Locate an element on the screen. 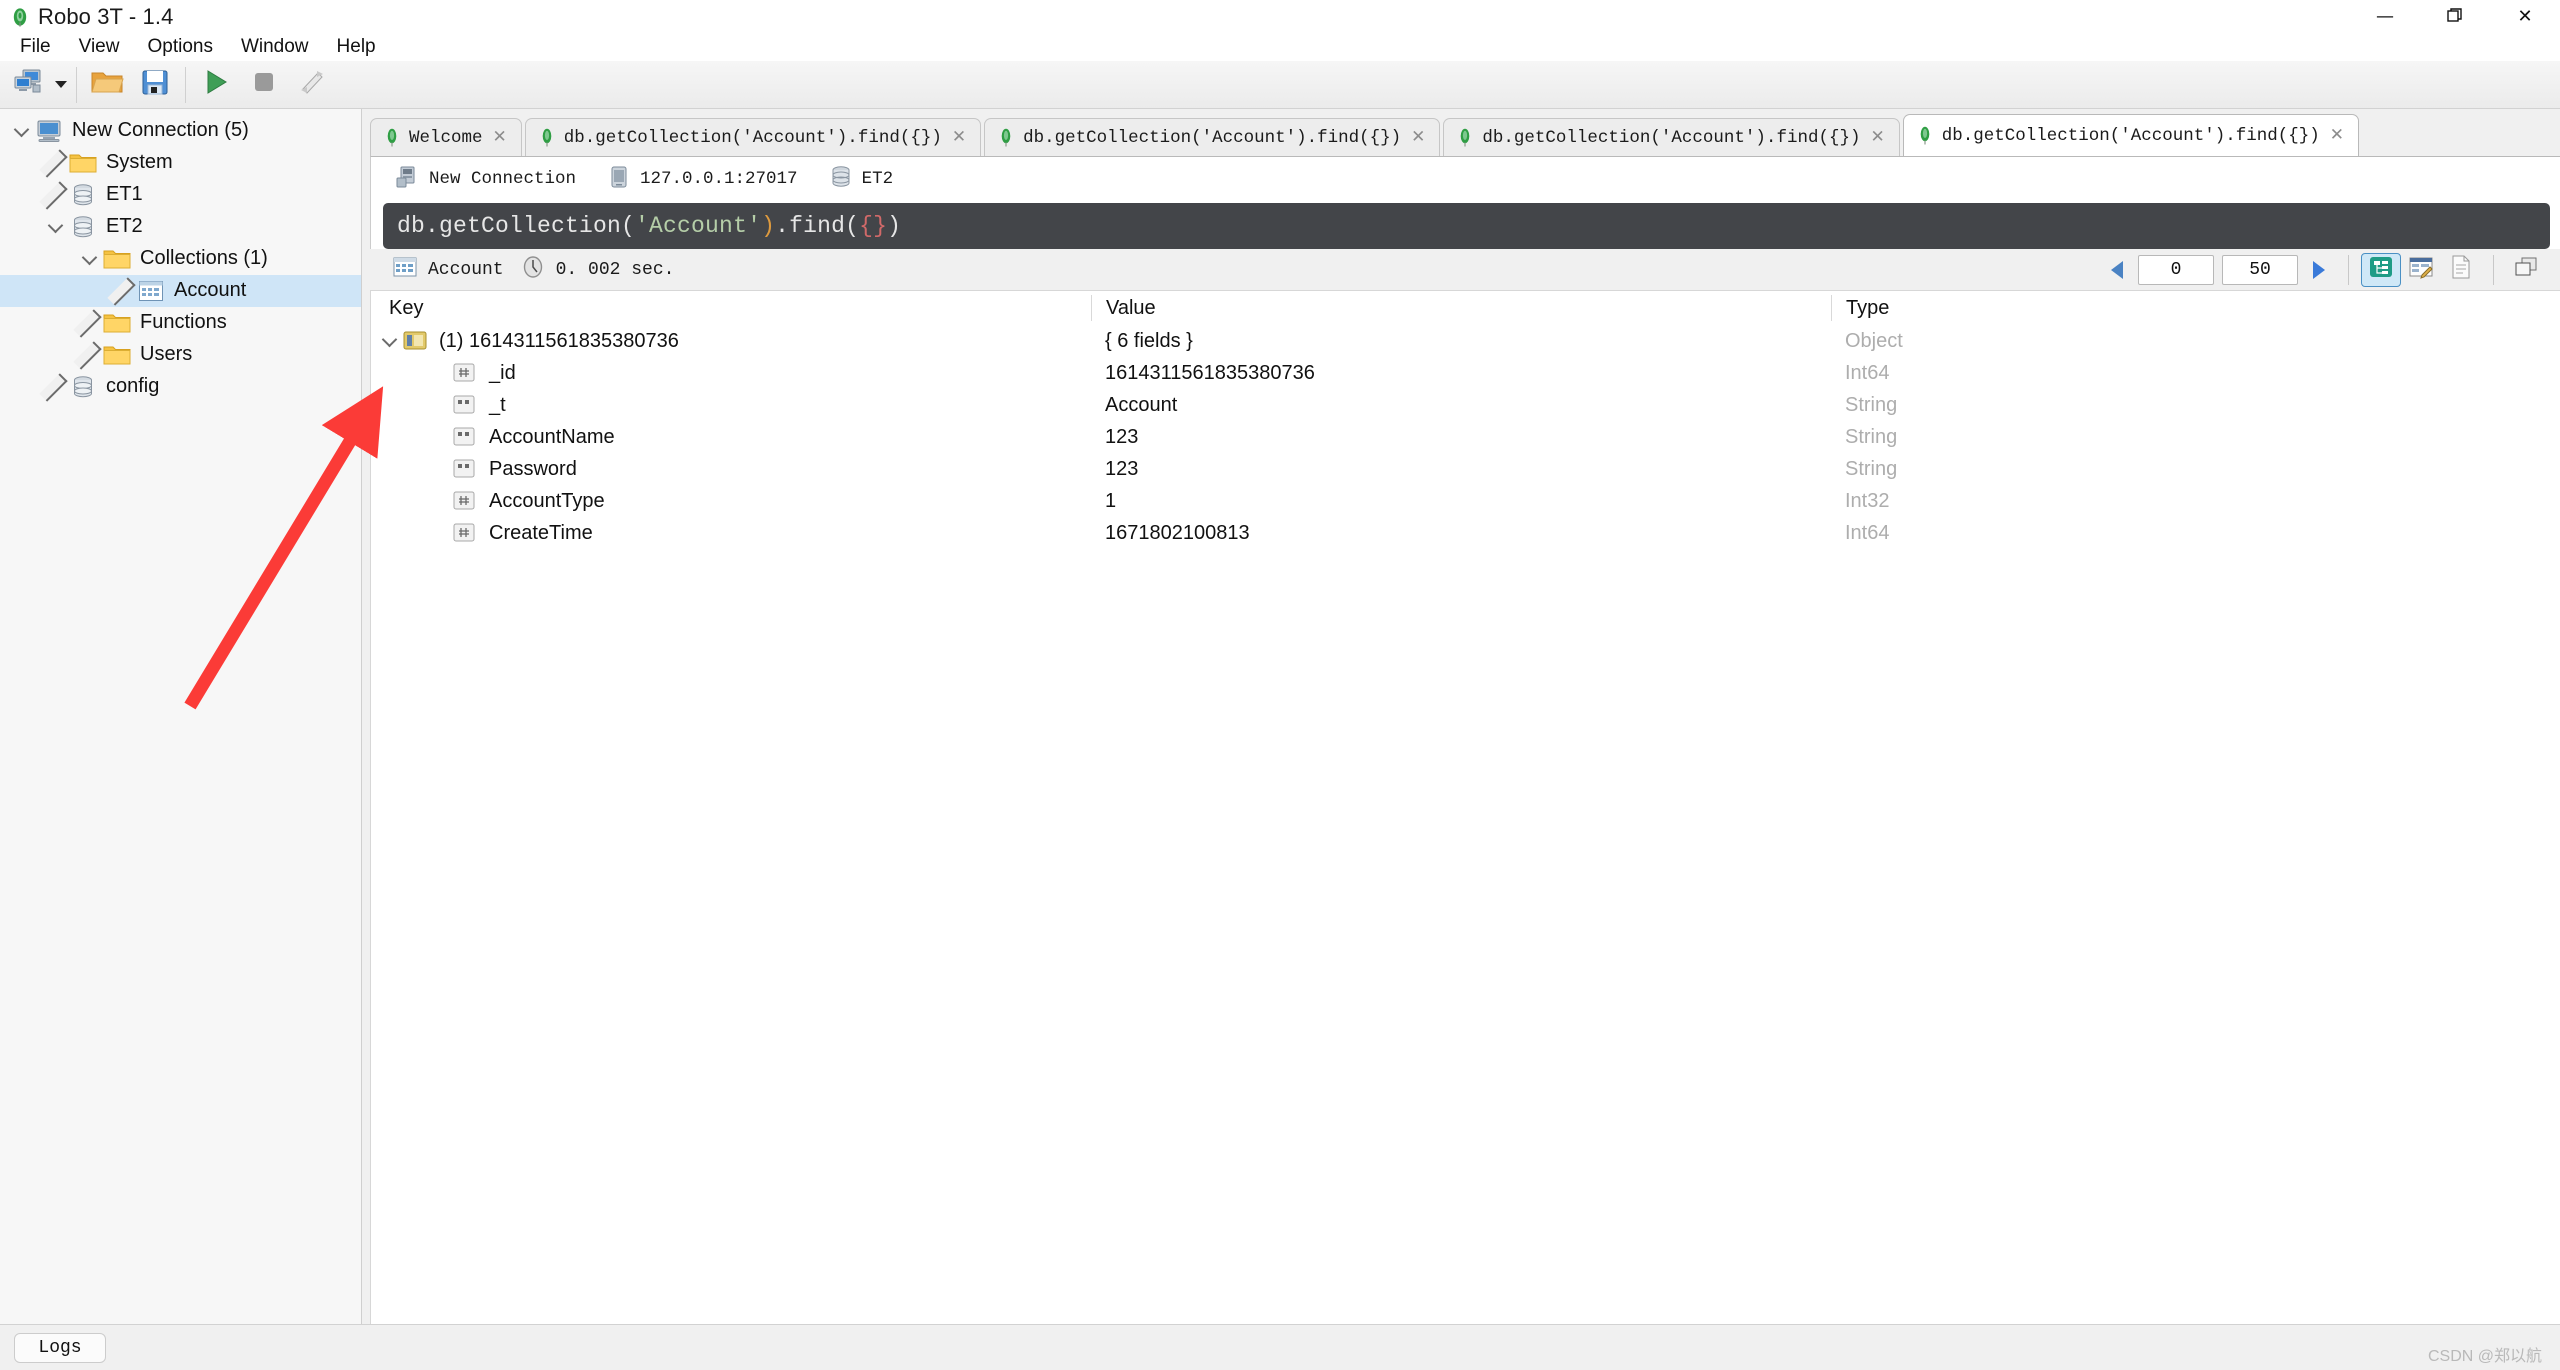 The height and width of the screenshot is (1370, 2560). minimize-icon: — is located at coordinates (2385, 16).